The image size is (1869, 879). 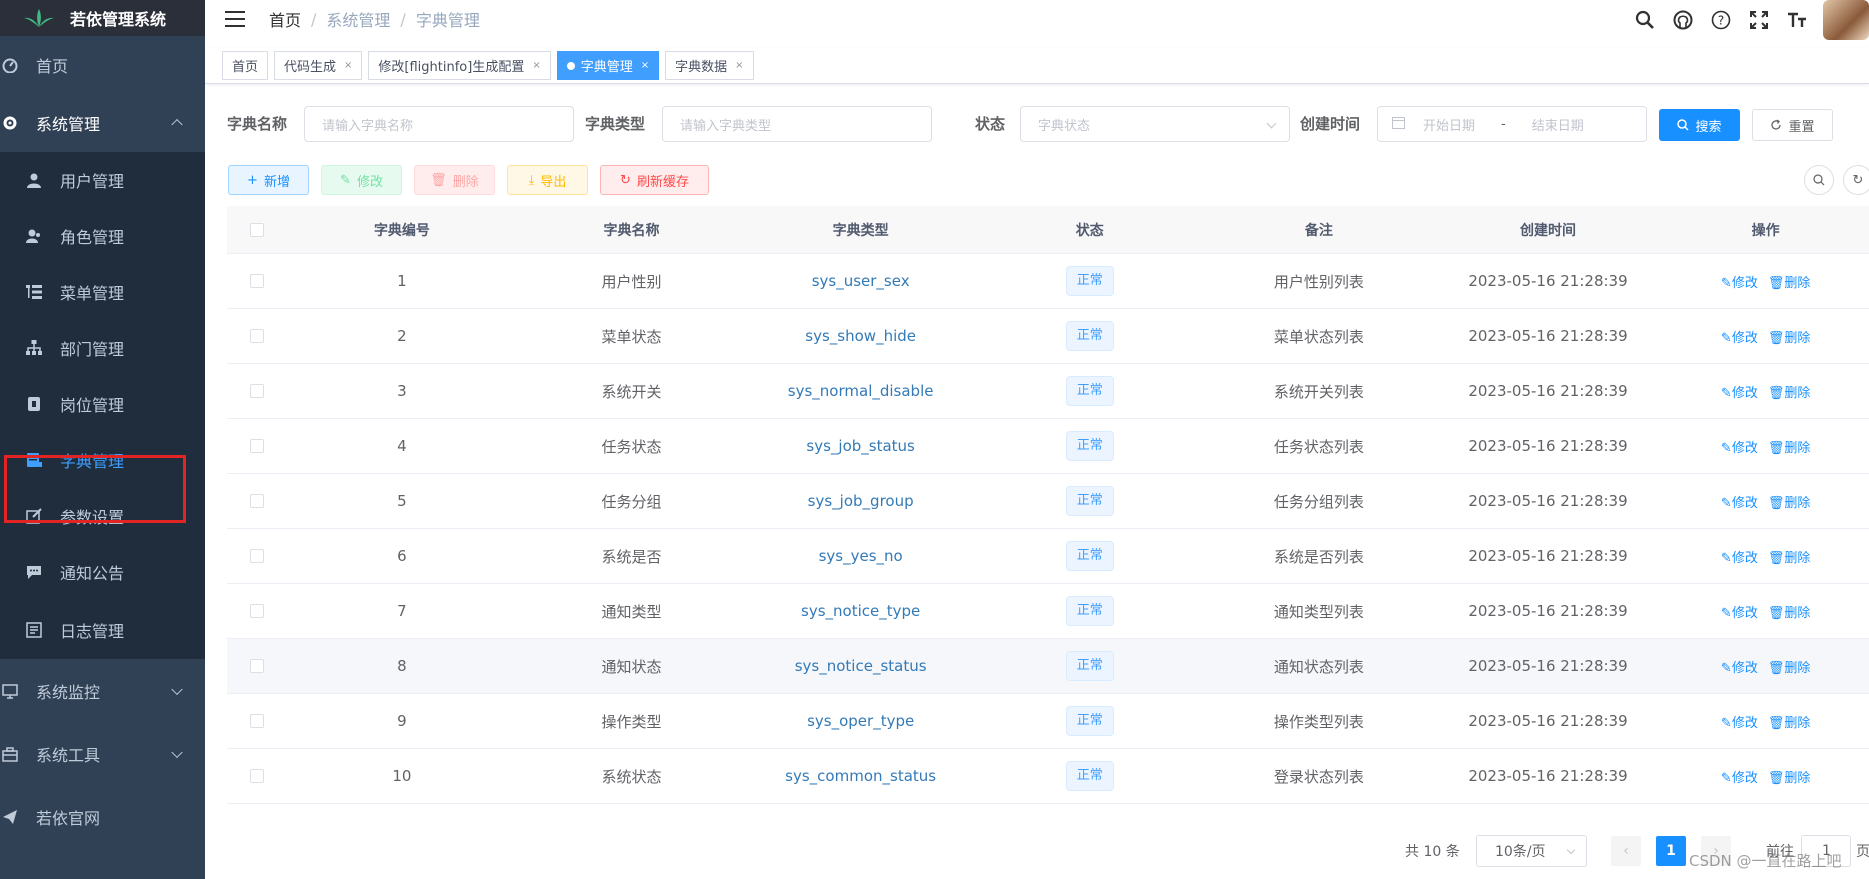 What do you see at coordinates (102, 690) in the screenshot?
I see `sidebar-item-monitor: 系统监控` at bounding box center [102, 690].